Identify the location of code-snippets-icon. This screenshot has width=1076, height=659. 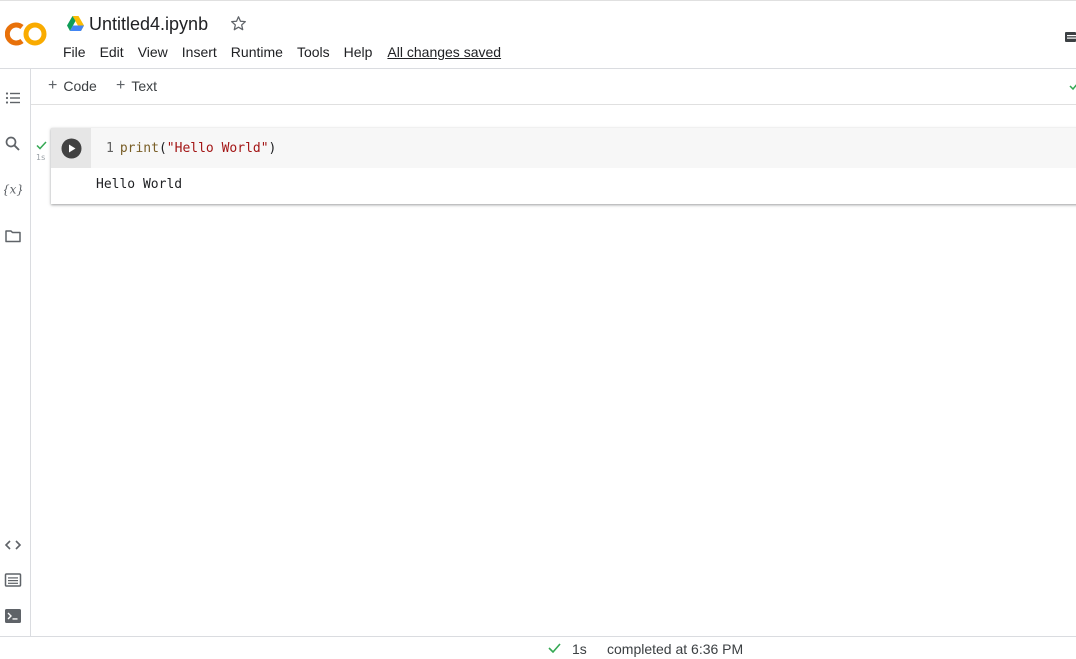
(13, 545).